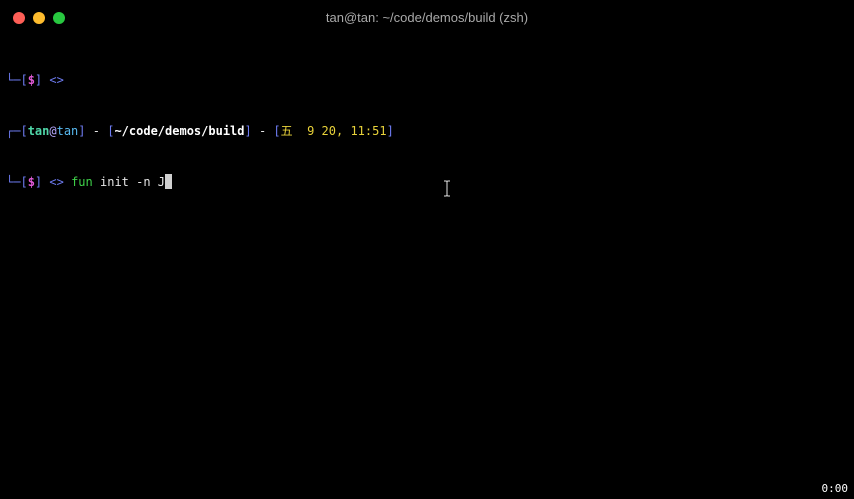 Image resolution: width=854 pixels, height=499 pixels. Describe the element at coordinates (53, 131) in the screenshot. I see `prompt-at: @` at that location.